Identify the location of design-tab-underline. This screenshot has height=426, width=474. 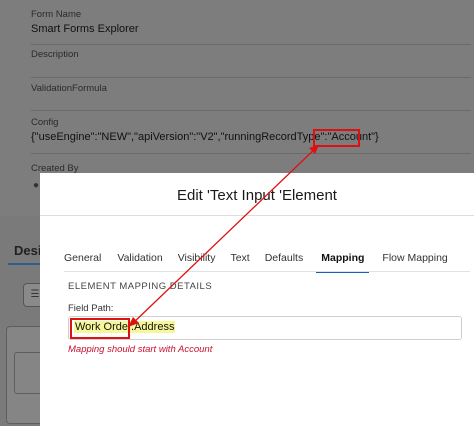
(24, 264).